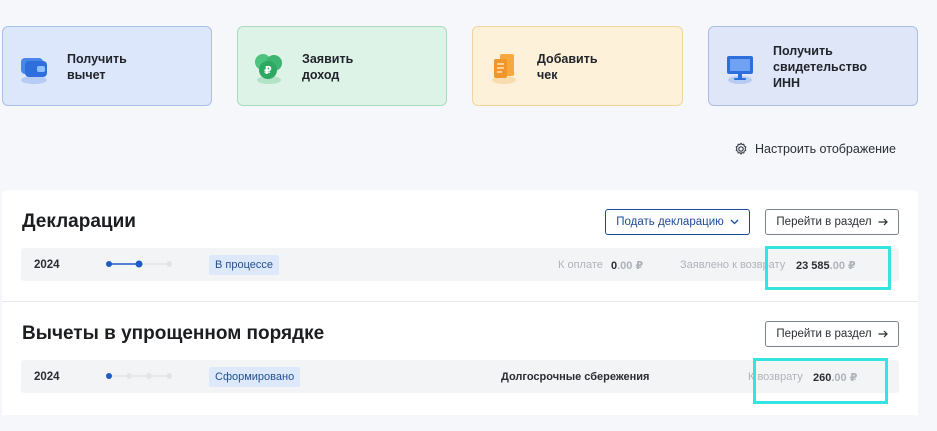  I want to click on get-inn-card: Получить свидетельство ИНН, so click(813, 66).